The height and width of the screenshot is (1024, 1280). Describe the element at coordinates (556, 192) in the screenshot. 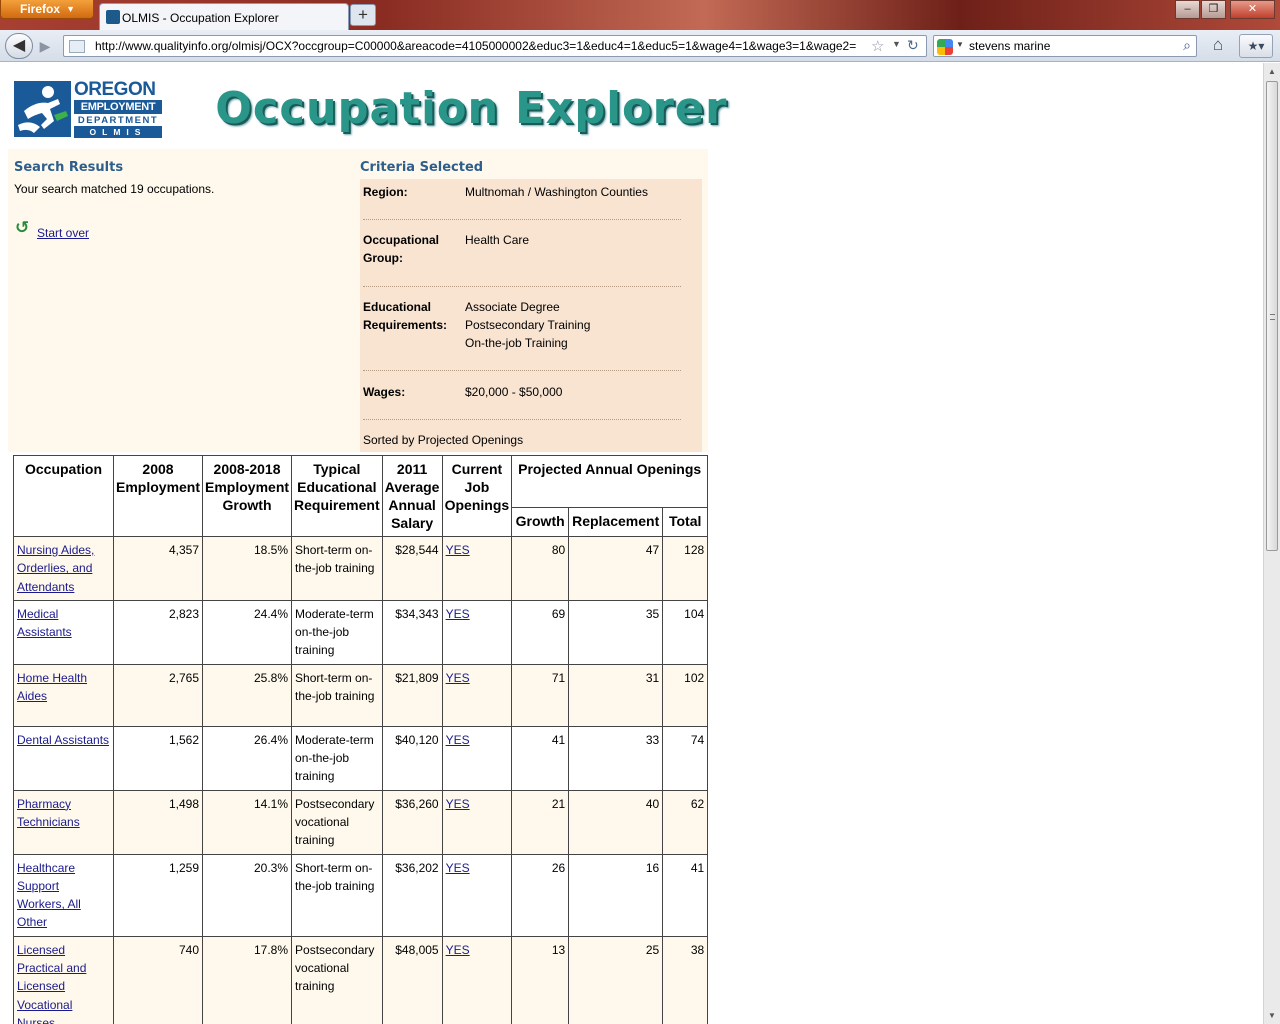

I see `region-value: Multnomah / Washington Counties` at that location.